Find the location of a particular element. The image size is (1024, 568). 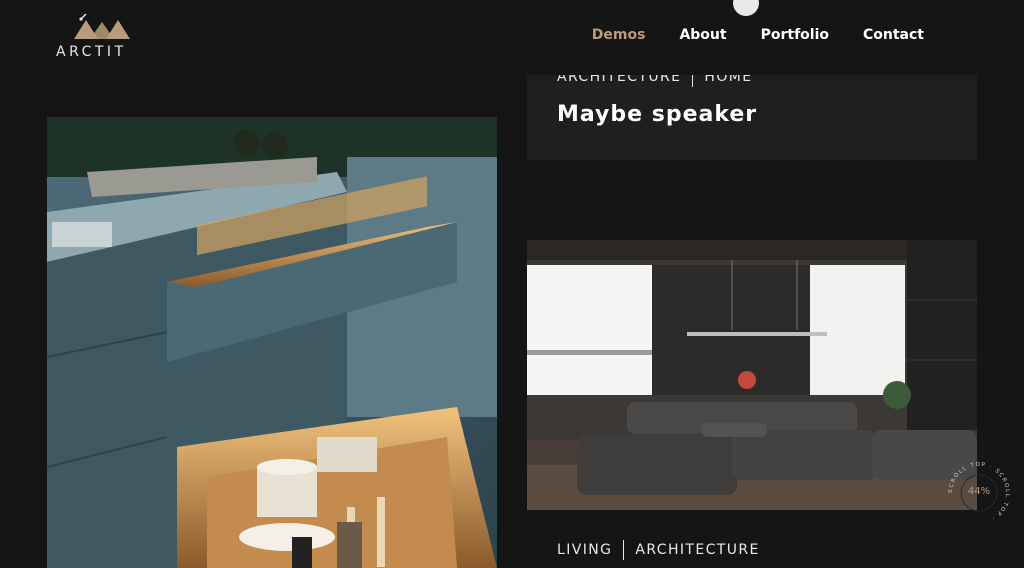

nav-demos: Demos is located at coordinates (619, 35).